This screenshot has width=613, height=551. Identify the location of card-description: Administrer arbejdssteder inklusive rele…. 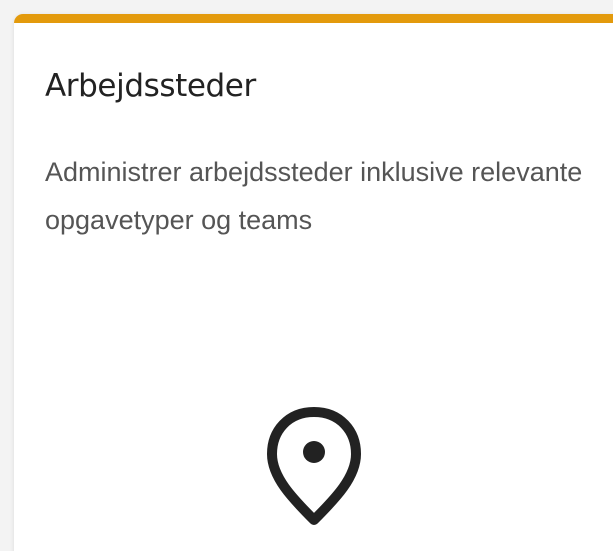
(314, 196).